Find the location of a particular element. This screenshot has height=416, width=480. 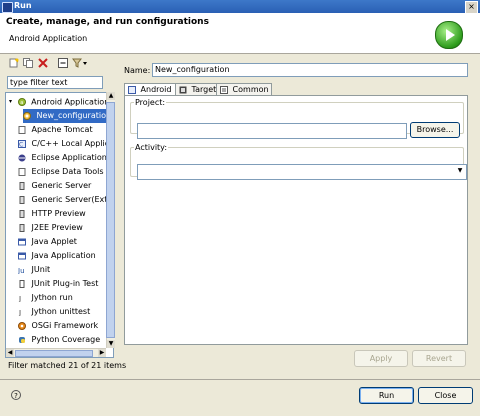

tree-item-python-coverage: Python Coverage is located at coordinates (59, 340).